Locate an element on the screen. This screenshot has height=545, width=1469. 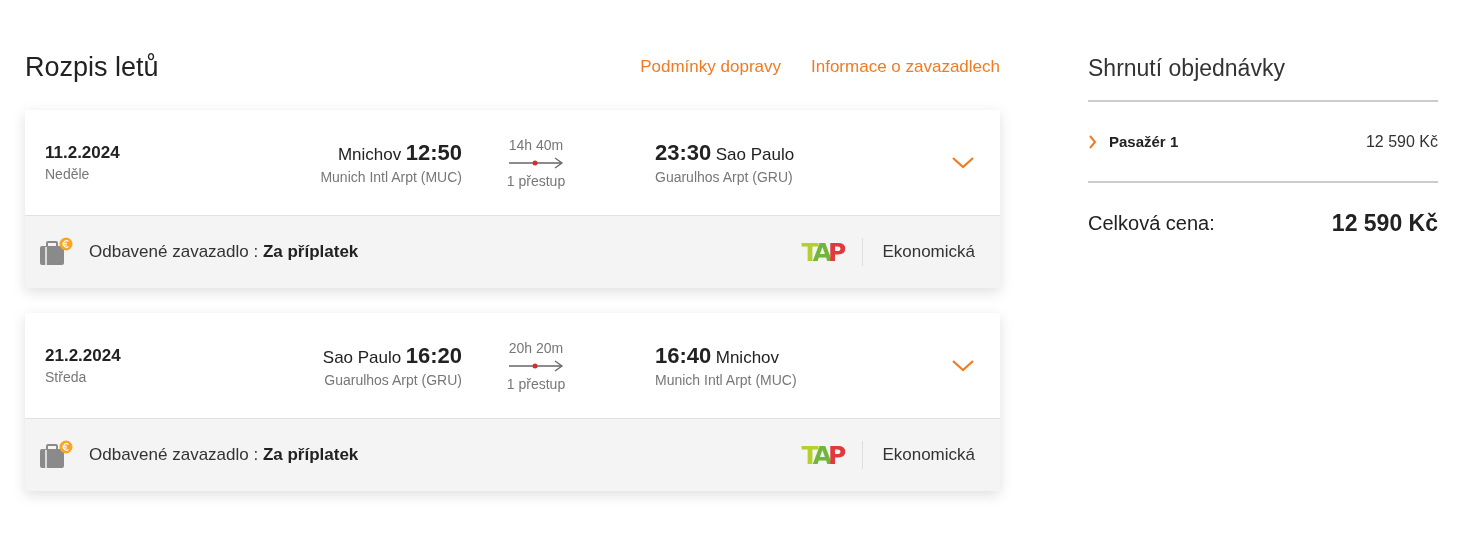
page-title: Rozpis letů is located at coordinates (92, 67).